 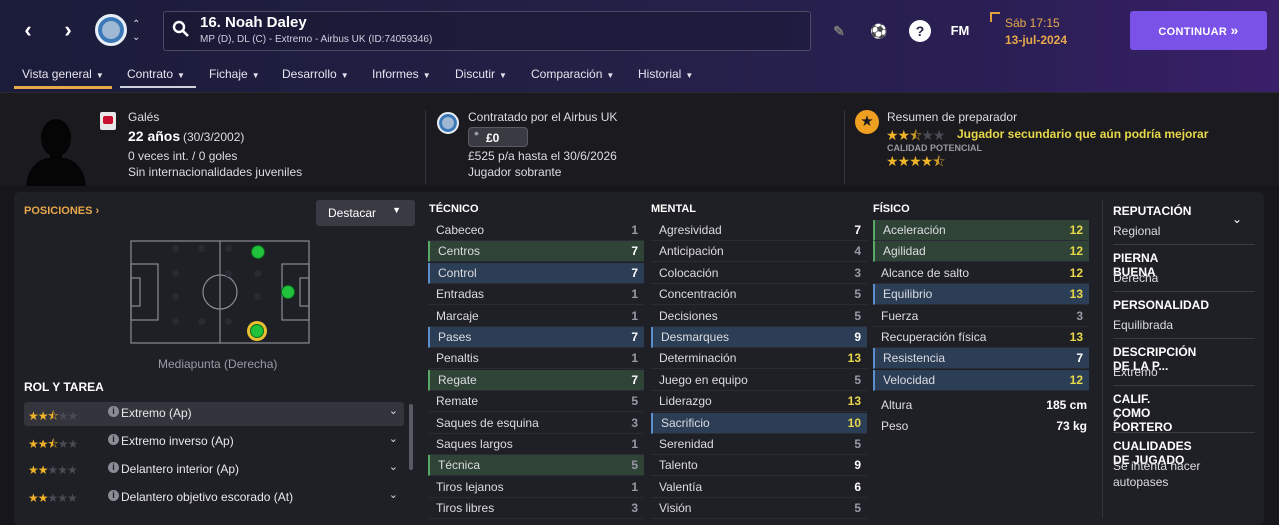 I want to click on attribute-label: Concentración, so click(x=698, y=294).